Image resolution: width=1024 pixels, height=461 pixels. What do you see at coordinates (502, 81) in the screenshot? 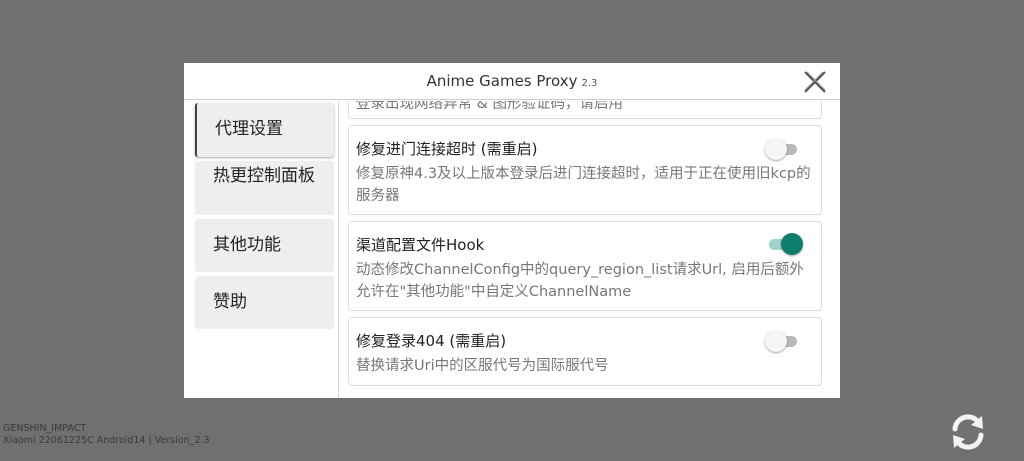
I see `dialog-title-text: Anime Games Proxy` at bounding box center [502, 81].